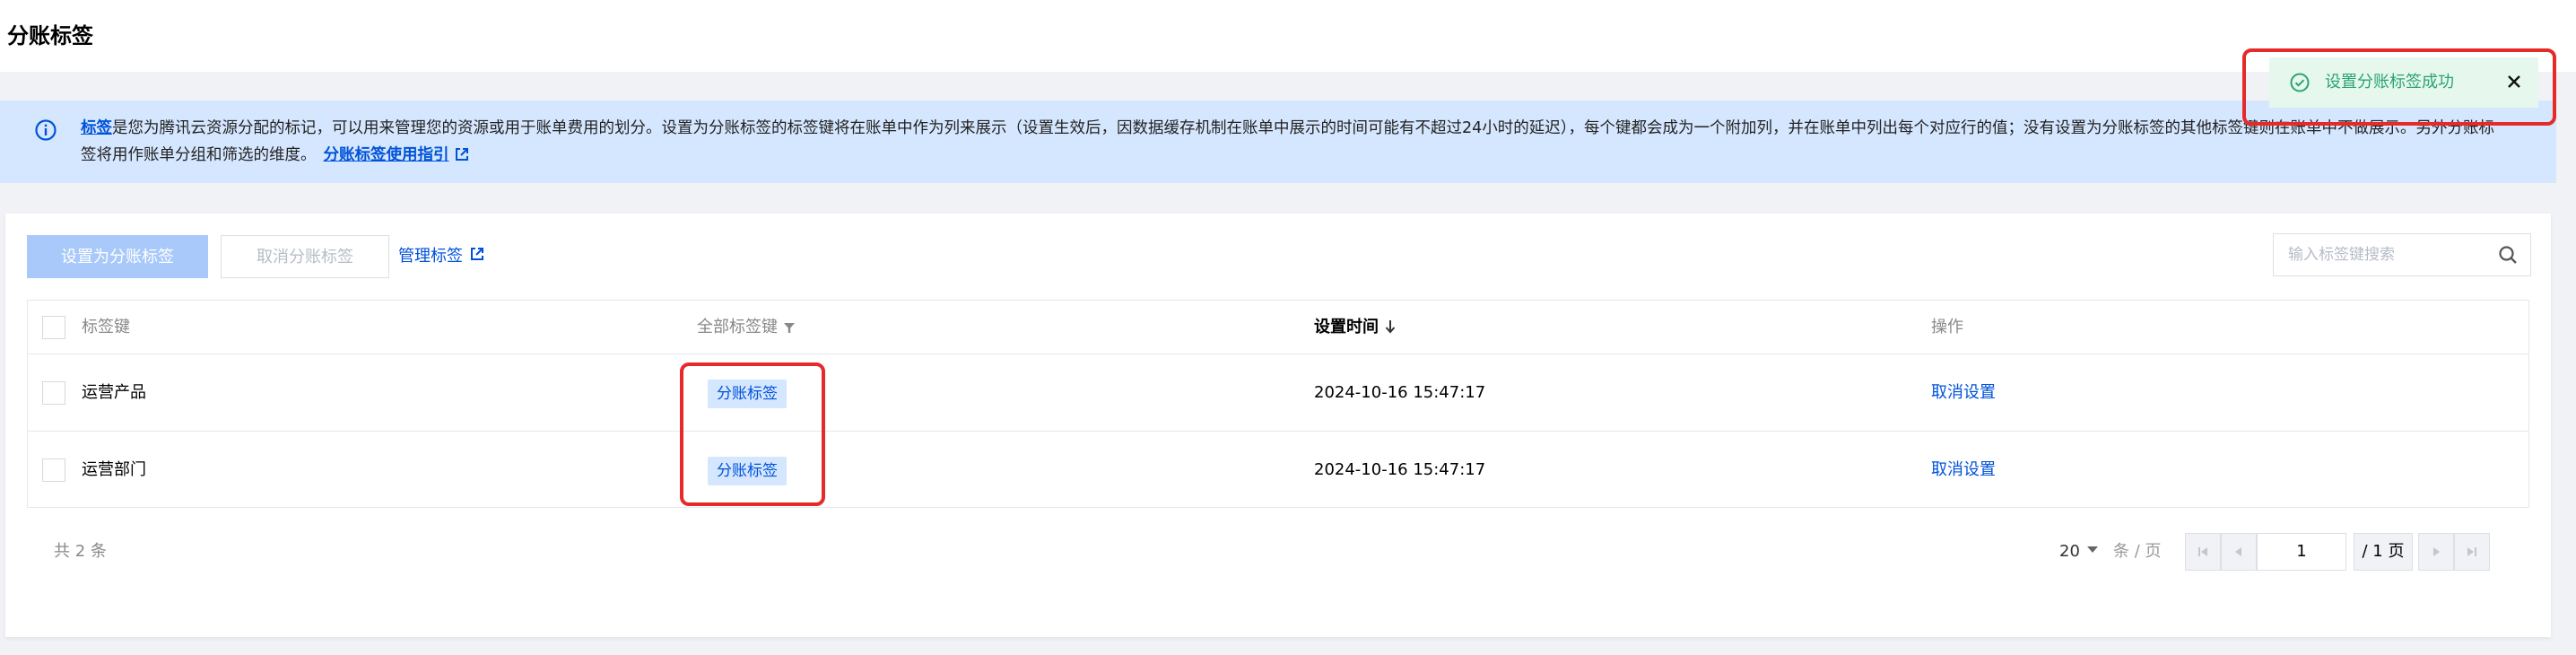  I want to click on next-page-icon, so click(2436, 551).